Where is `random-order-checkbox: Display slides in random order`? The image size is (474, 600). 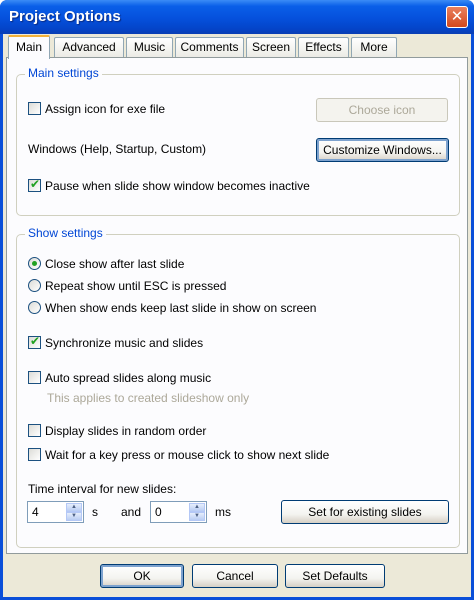
random-order-checkbox: Display slides in random order is located at coordinates (117, 431).